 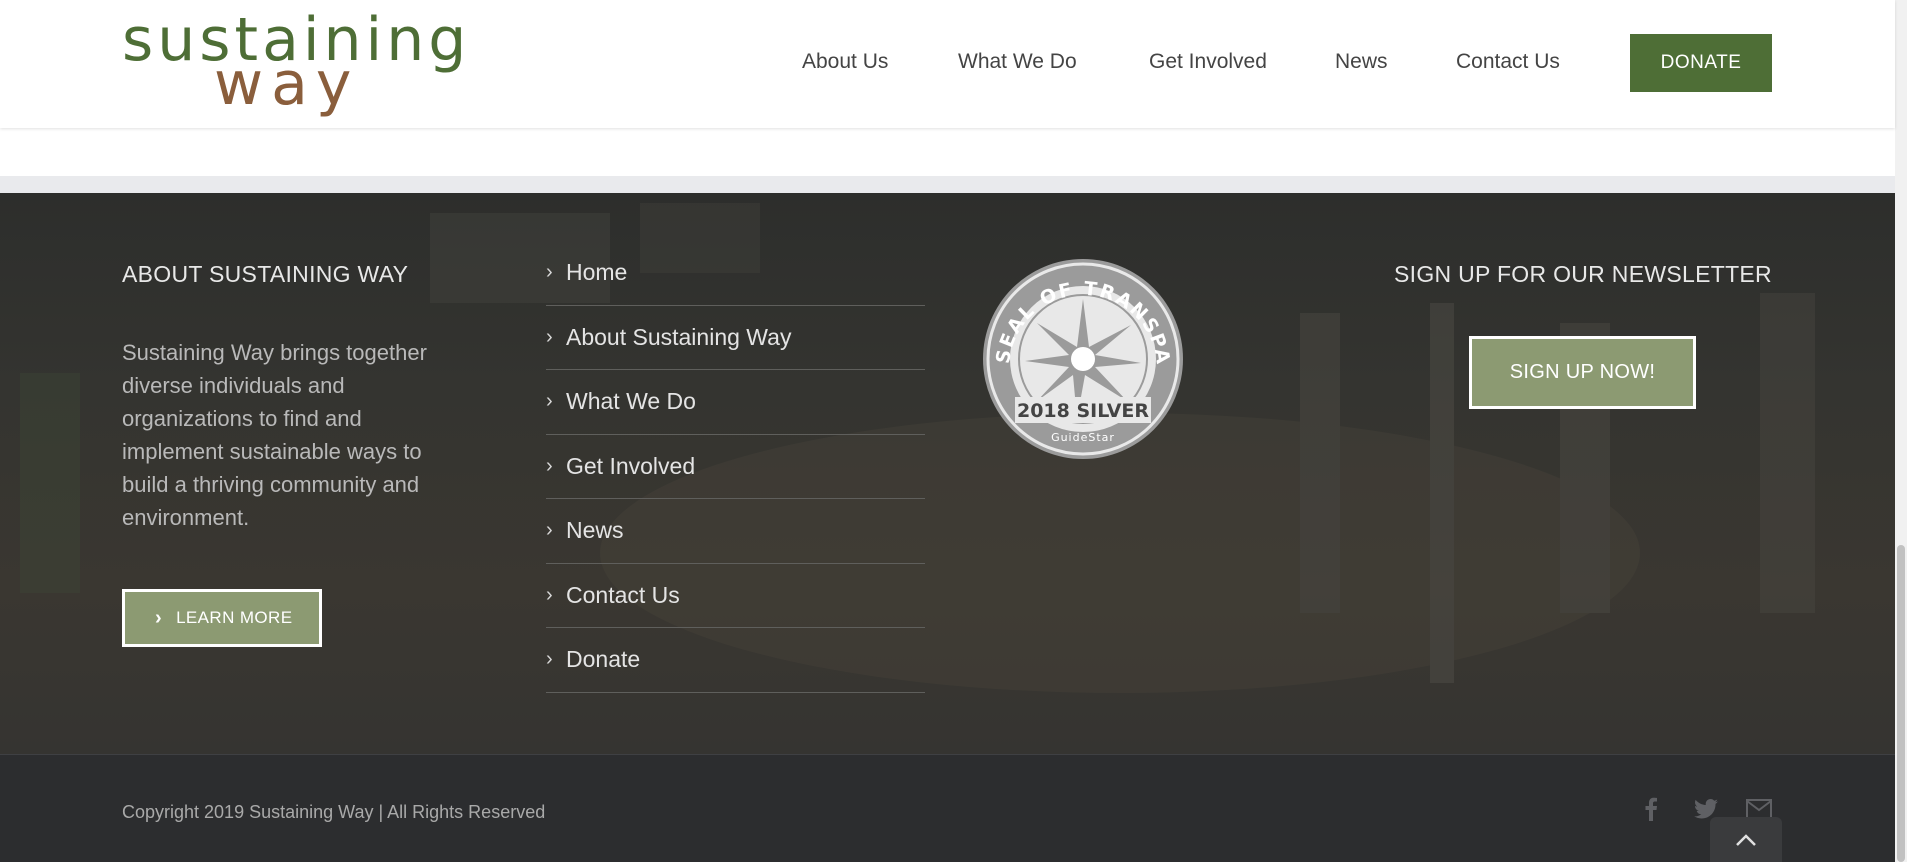 I want to click on newsletter-heading: SIGN UP FOR OUR NEWSLETTER, so click(x=1583, y=274).